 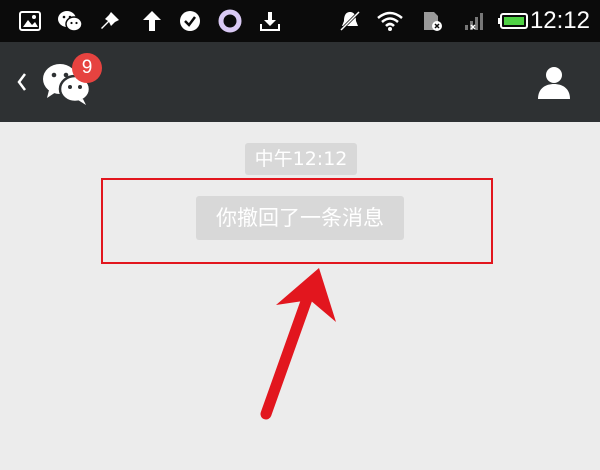 I want to click on pin-icon, so click(x=110, y=21).